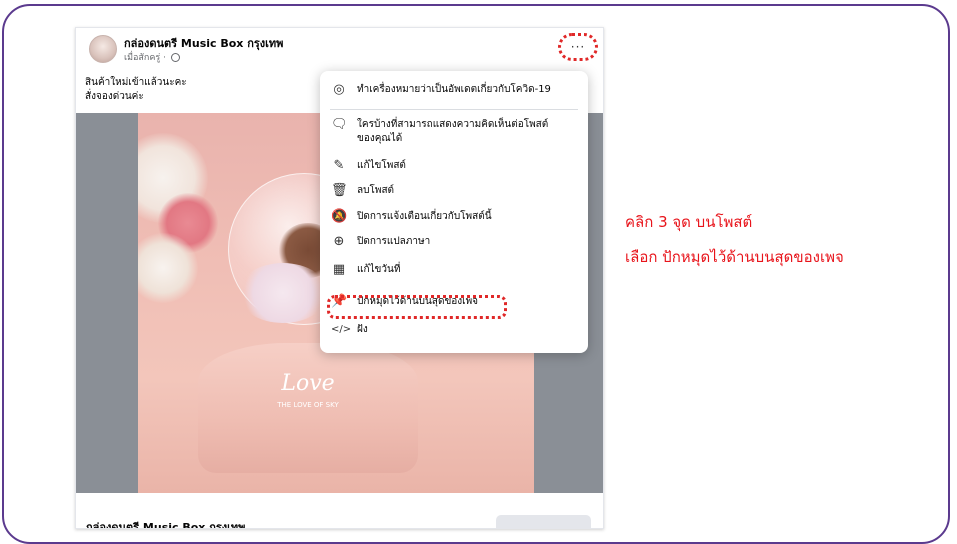 Image resolution: width=957 pixels, height=544 pixels. Describe the element at coordinates (308, 405) in the screenshot. I see `base-subtitle-text: THE LOVE OF SKY` at that location.